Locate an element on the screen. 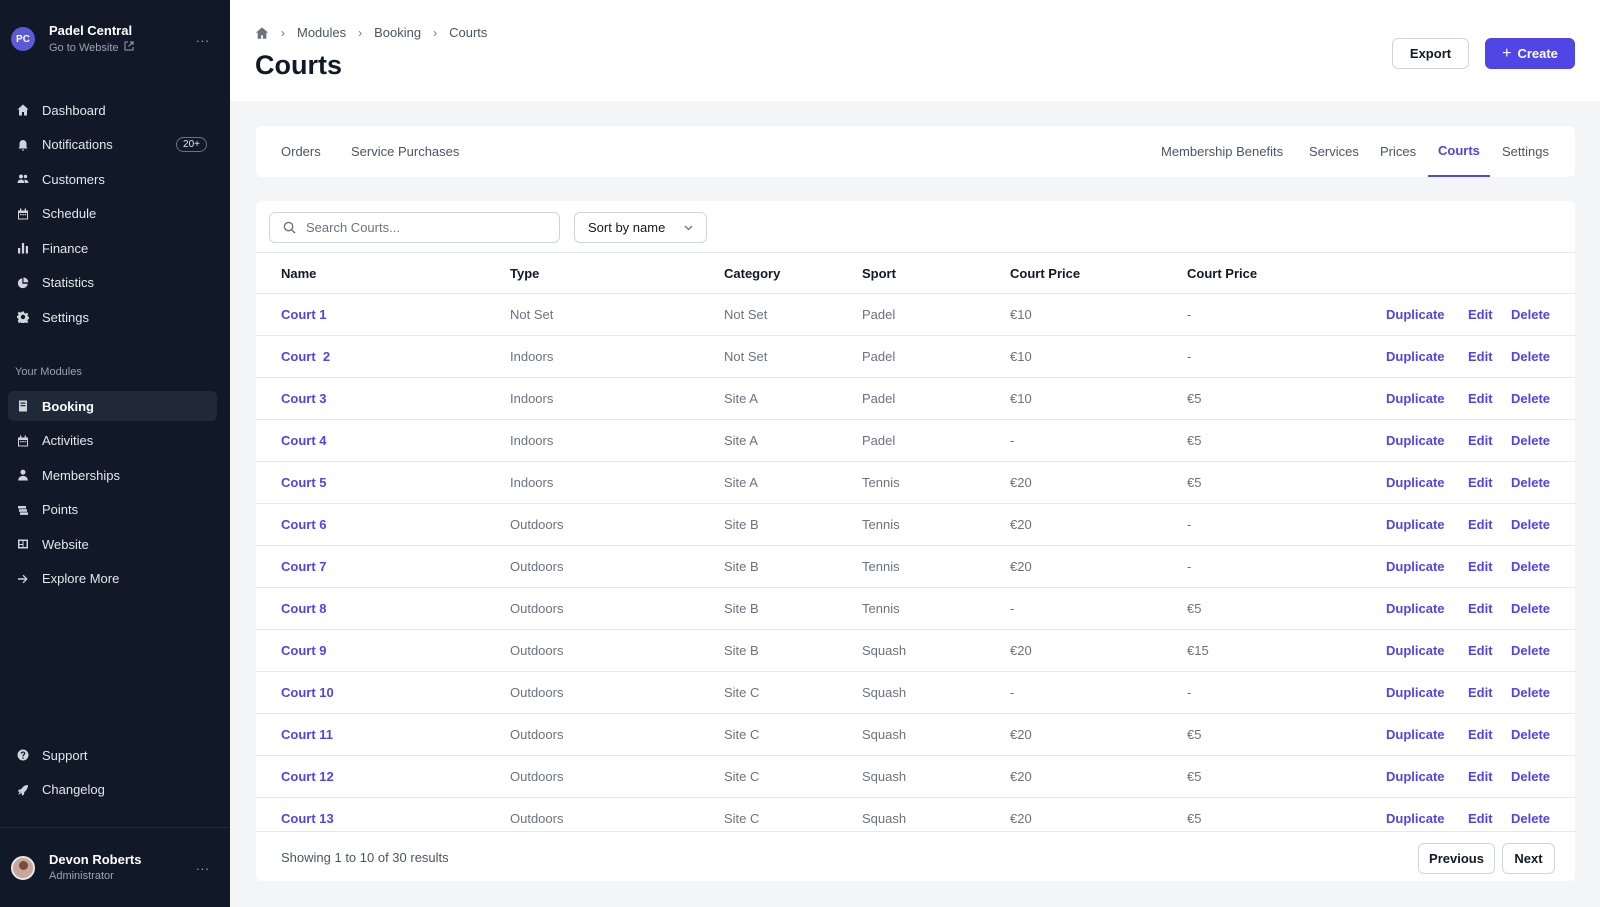 The height and width of the screenshot is (907, 1600). tab-prices: Prices is located at coordinates (1398, 151).